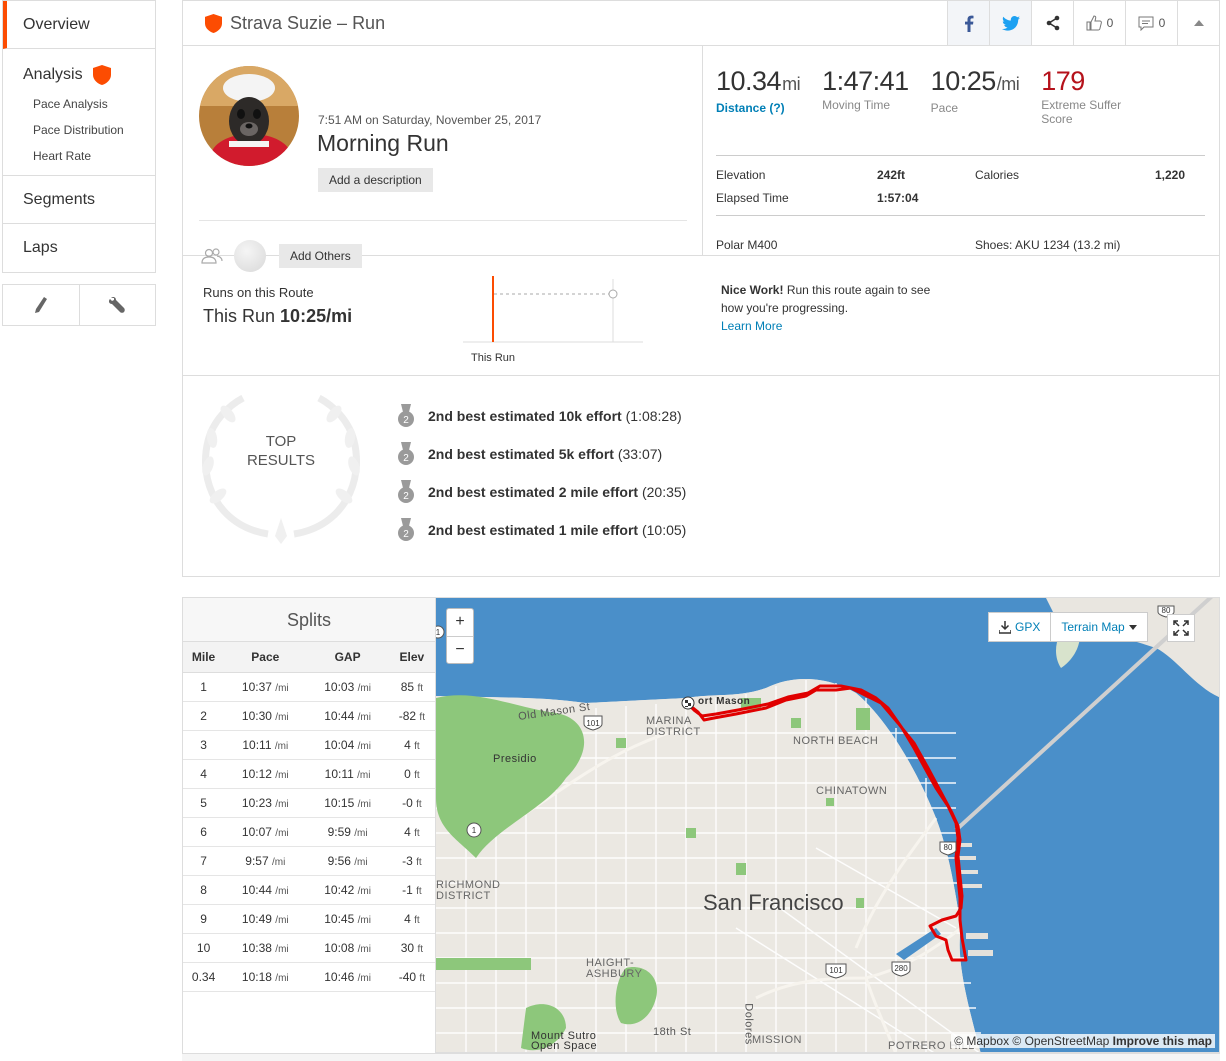  I want to click on gpx-download-button: GPX, so click(1019, 627).